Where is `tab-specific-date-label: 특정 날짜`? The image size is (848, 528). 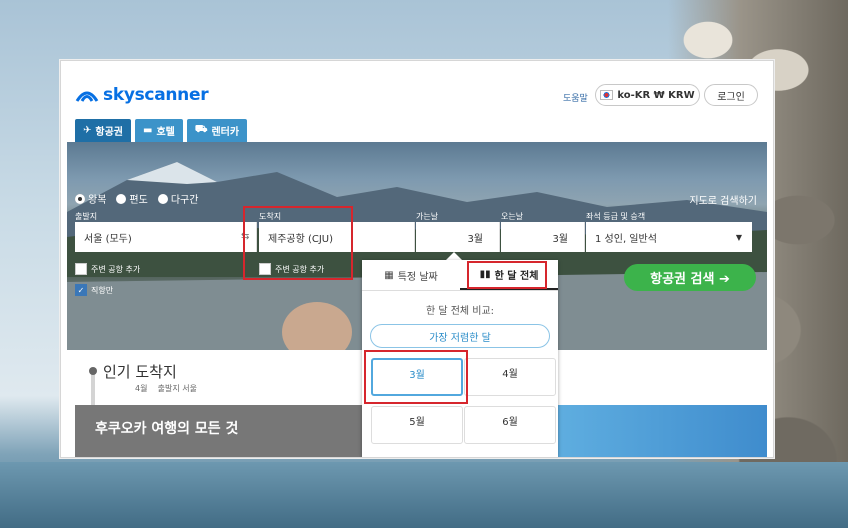
tab-specific-date-label: 특정 날짜 is located at coordinates (417, 277).